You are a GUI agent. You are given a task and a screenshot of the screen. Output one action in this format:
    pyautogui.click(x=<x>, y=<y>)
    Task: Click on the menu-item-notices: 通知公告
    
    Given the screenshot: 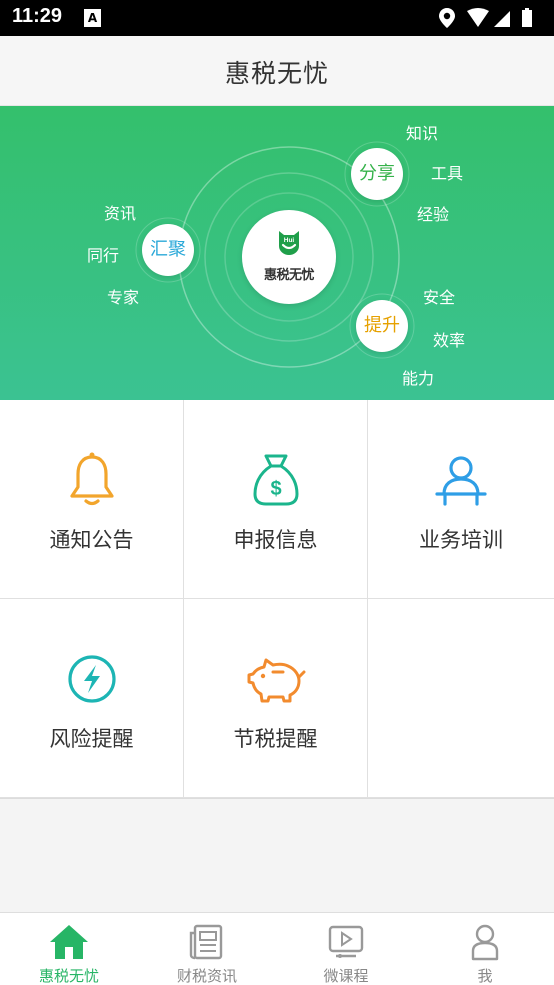 What is the action you would take?
    pyautogui.click(x=92, y=499)
    